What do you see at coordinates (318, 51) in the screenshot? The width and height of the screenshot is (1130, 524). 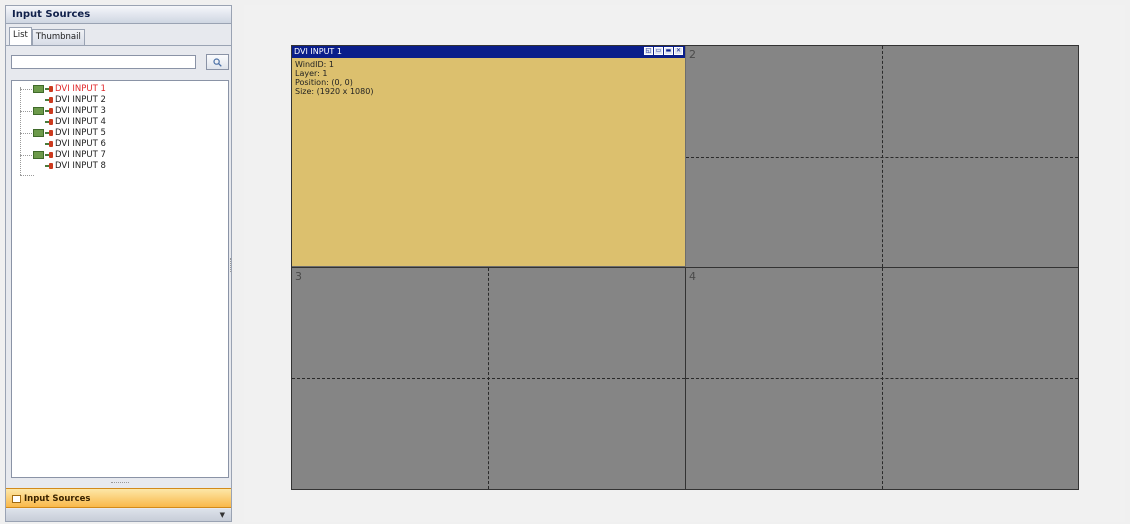 I see `window-title: DVI INPUT 1` at bounding box center [318, 51].